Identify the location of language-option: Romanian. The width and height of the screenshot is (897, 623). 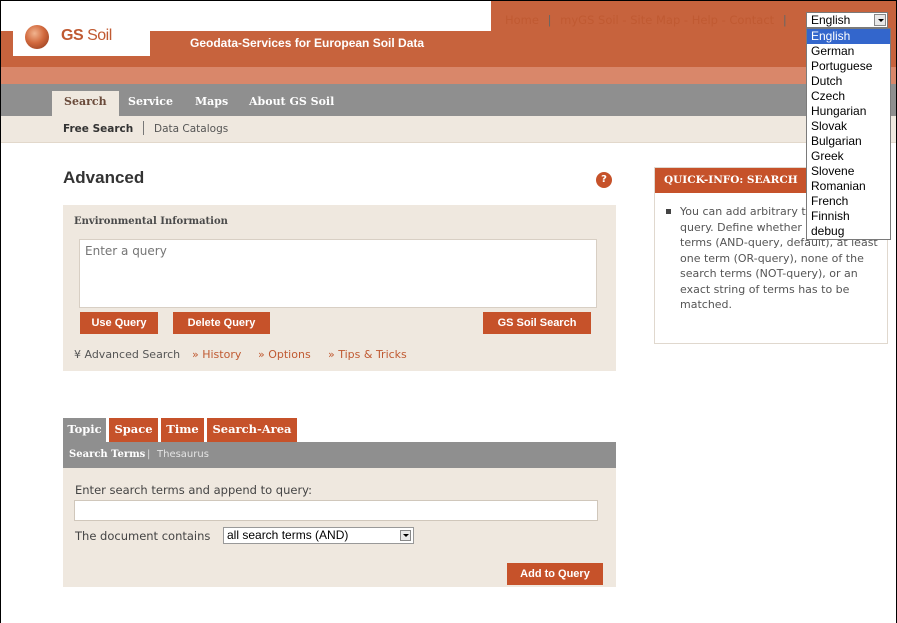
(848, 186).